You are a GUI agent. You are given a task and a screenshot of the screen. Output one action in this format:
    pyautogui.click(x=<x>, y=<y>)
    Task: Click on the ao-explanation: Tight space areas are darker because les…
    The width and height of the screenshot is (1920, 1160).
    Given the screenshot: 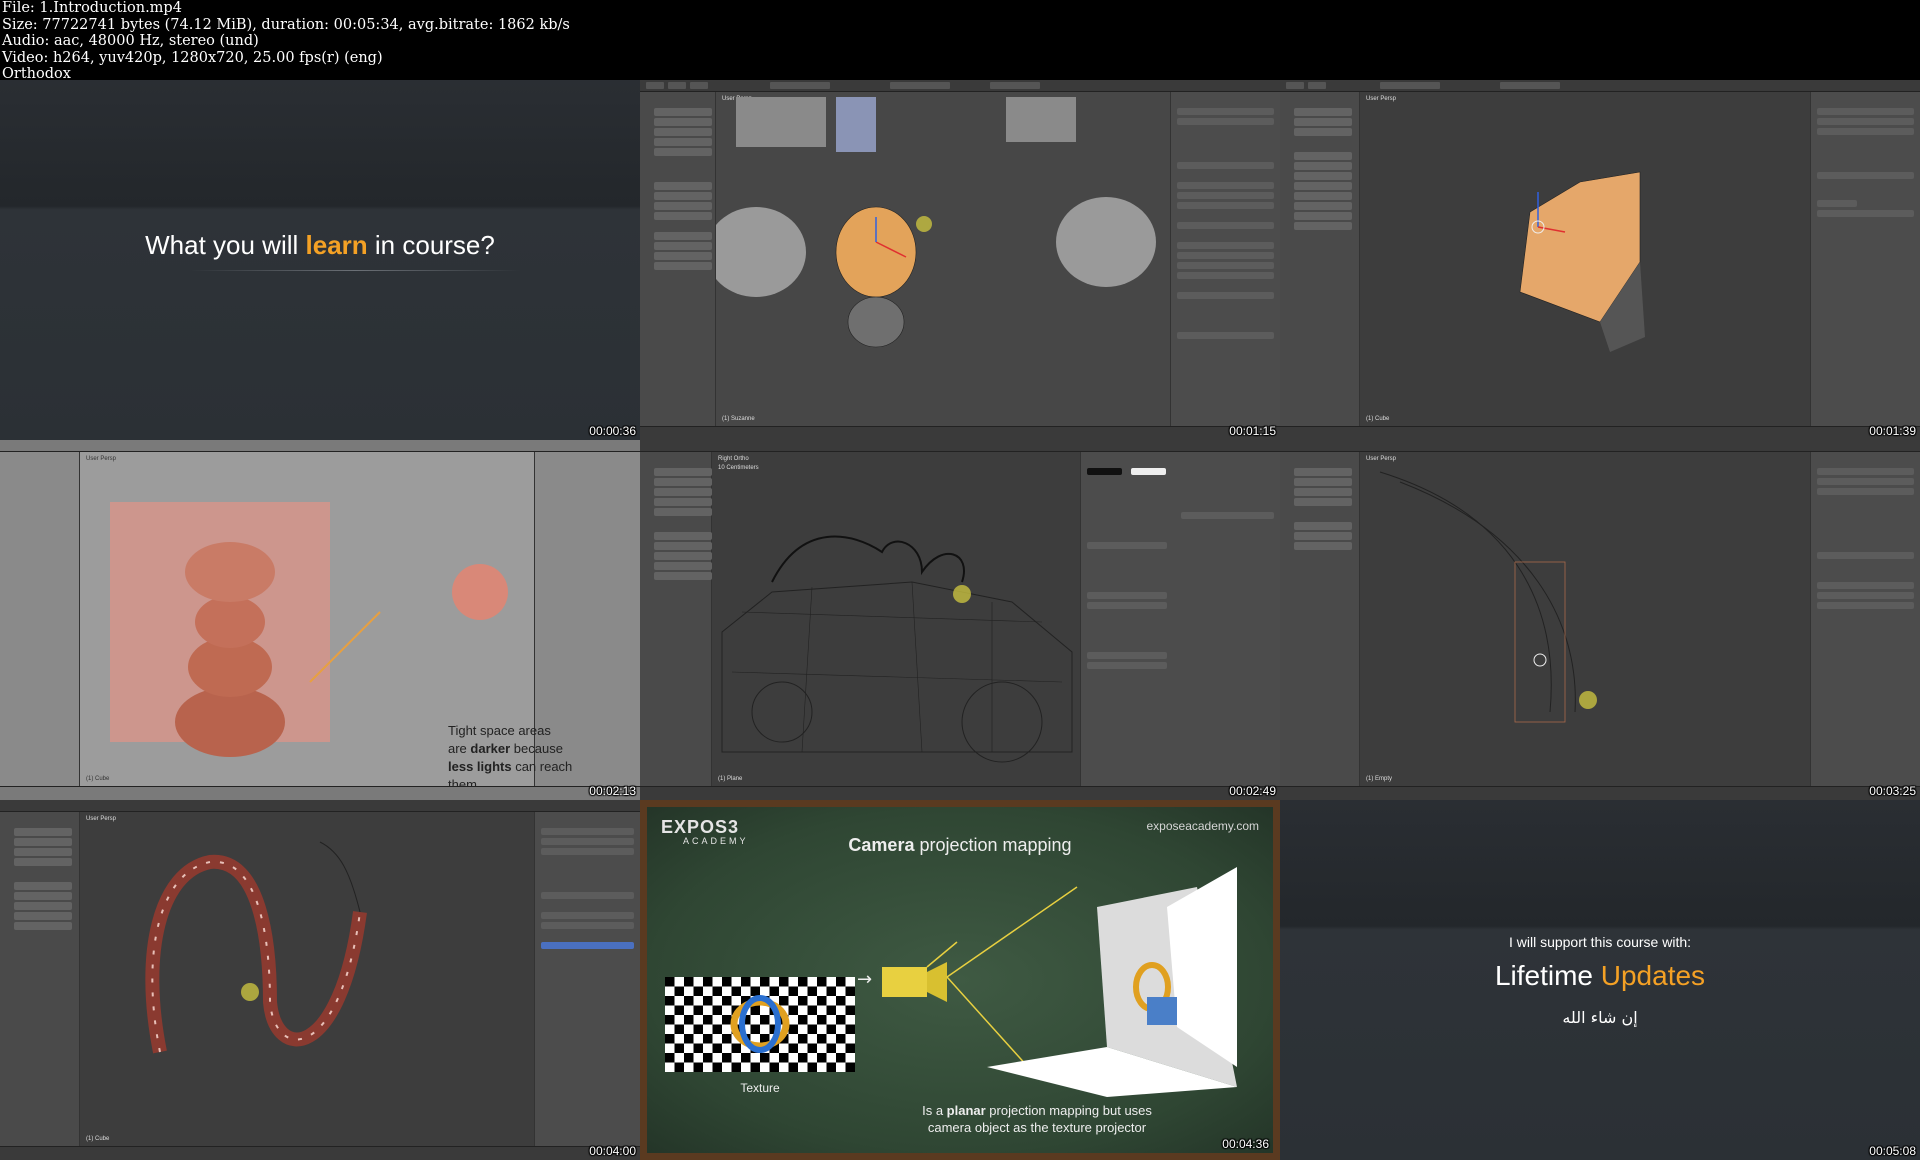 What is the action you would take?
    pyautogui.click(x=510, y=757)
    